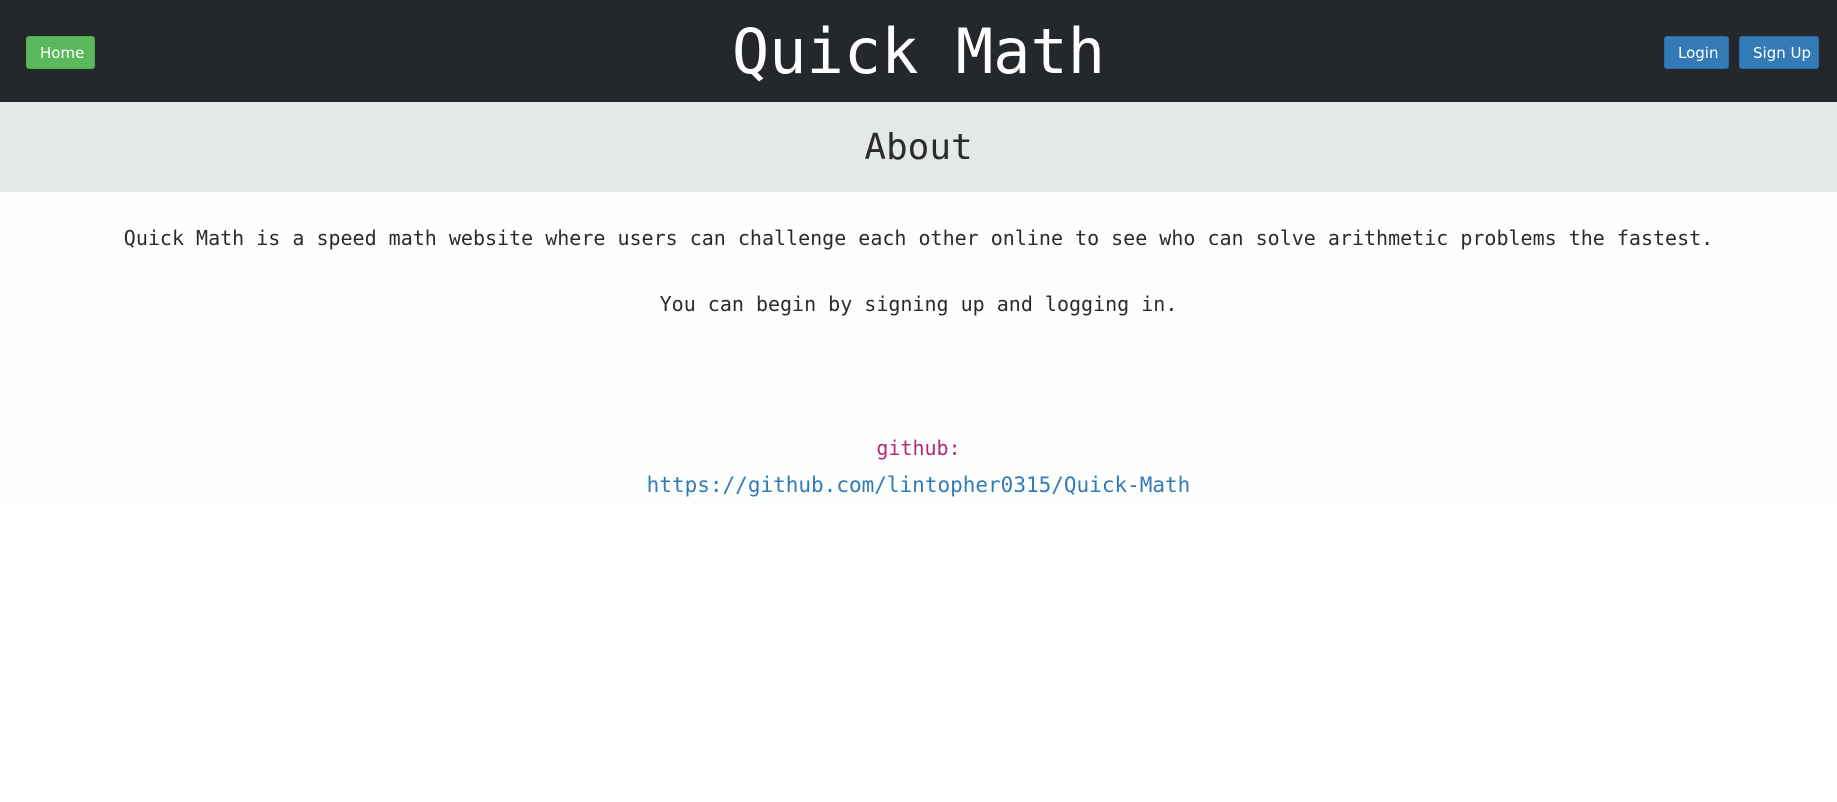 This screenshot has width=1837, height=802. I want to click on about-heading: About, so click(918, 147).